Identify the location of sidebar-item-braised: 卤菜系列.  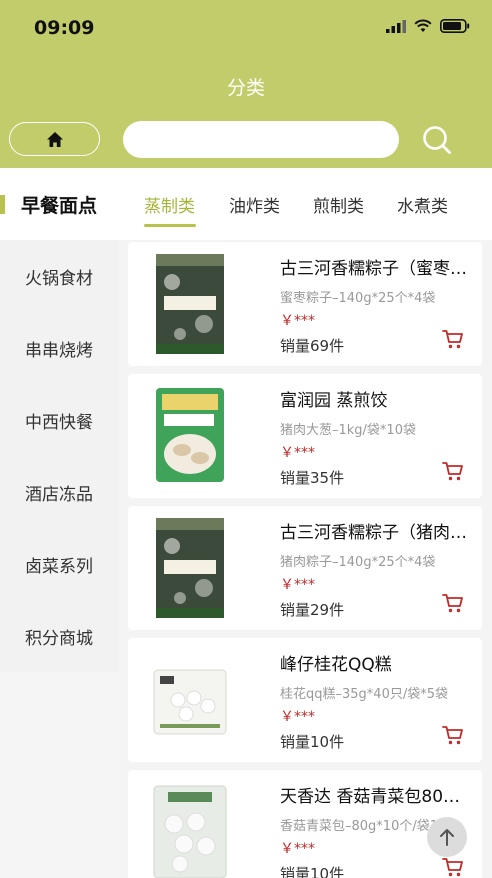
(59, 564).